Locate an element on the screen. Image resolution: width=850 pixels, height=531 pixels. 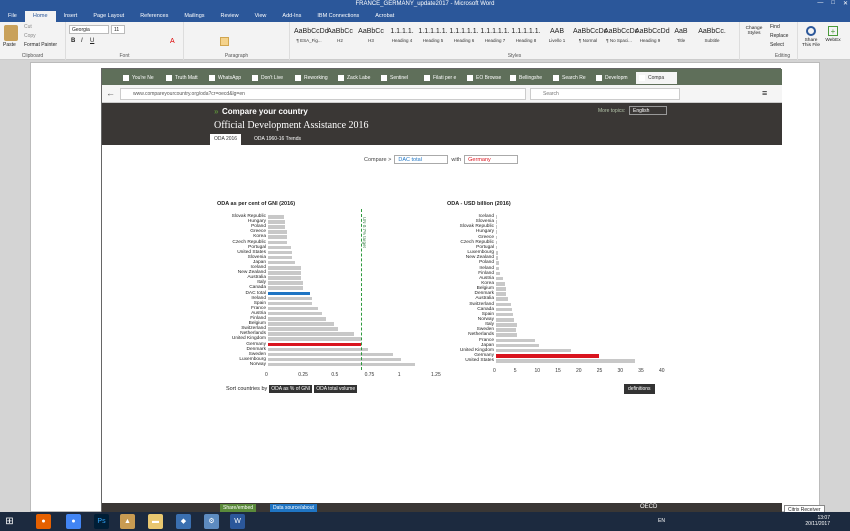
replace-button: Replace is located at coordinates (779, 36).